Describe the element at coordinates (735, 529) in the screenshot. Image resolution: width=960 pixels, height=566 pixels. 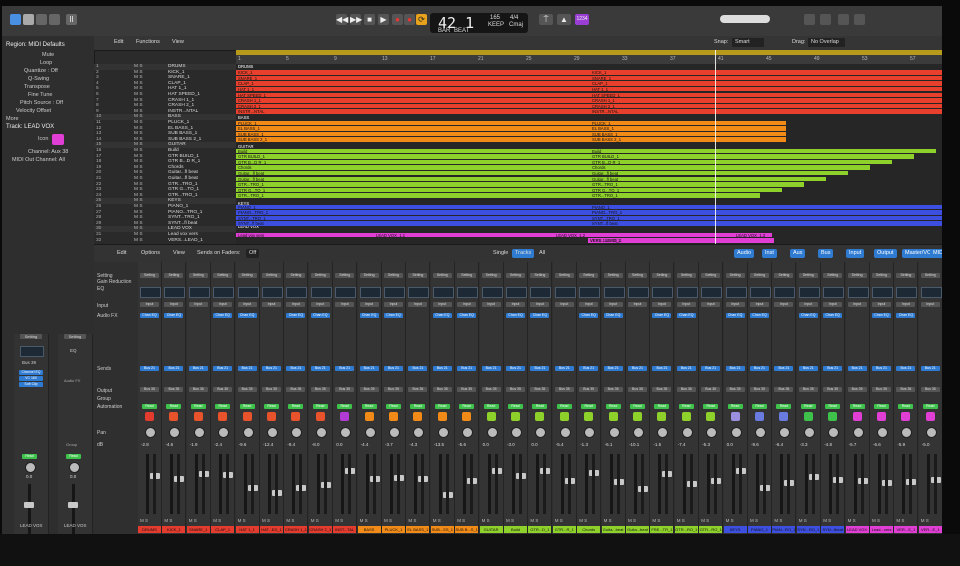
I see `channel-name: KEYS` at that location.